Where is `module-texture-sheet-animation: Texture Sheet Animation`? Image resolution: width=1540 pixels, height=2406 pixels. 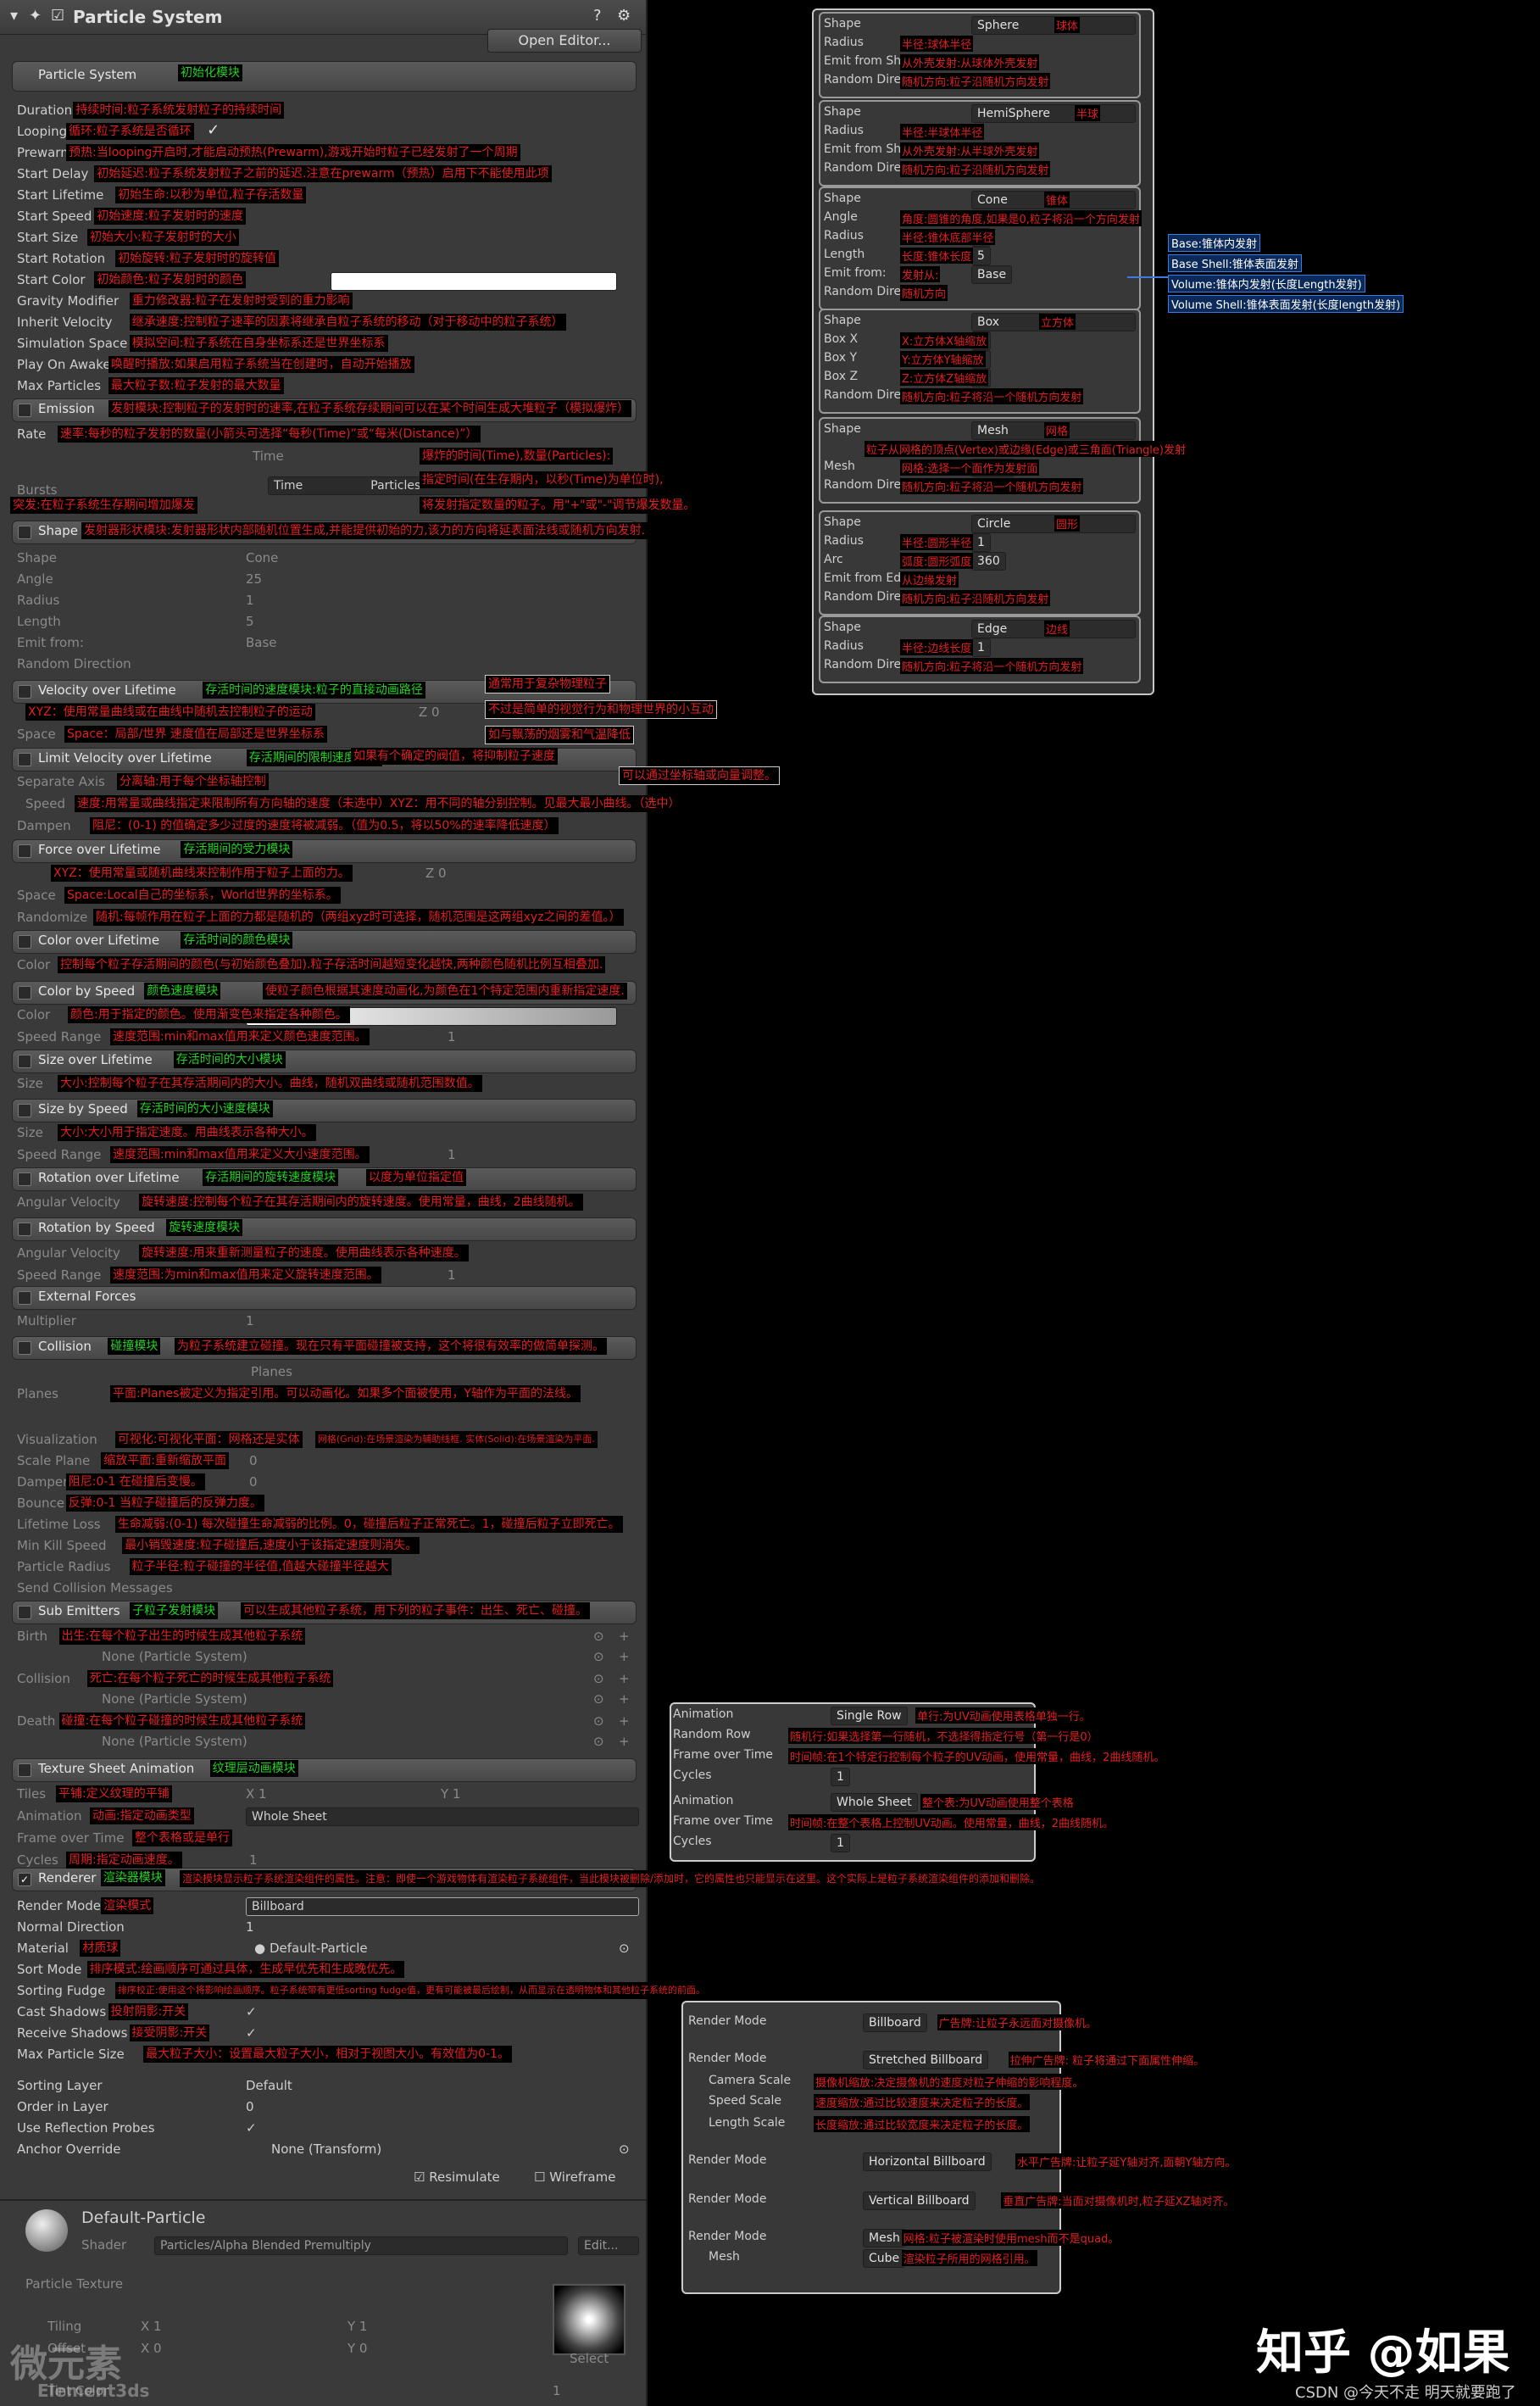
module-texture-sheet-animation: Texture Sheet Animation is located at coordinates (325, 1770).